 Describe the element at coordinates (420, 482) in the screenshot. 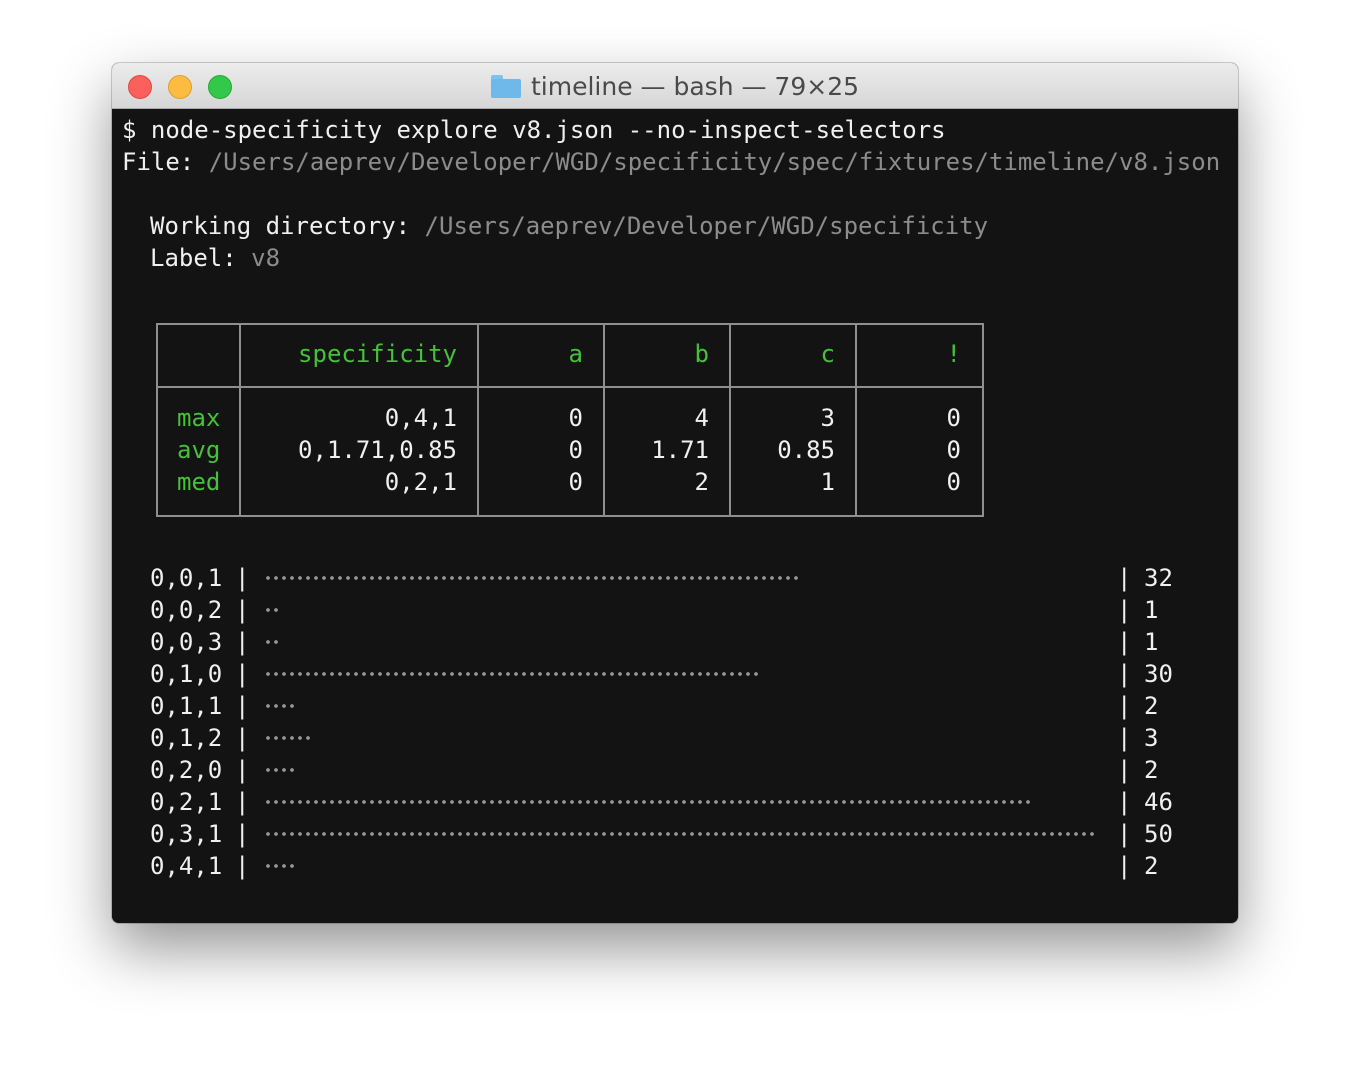

I see `cell-specificity: 0,2,1` at that location.